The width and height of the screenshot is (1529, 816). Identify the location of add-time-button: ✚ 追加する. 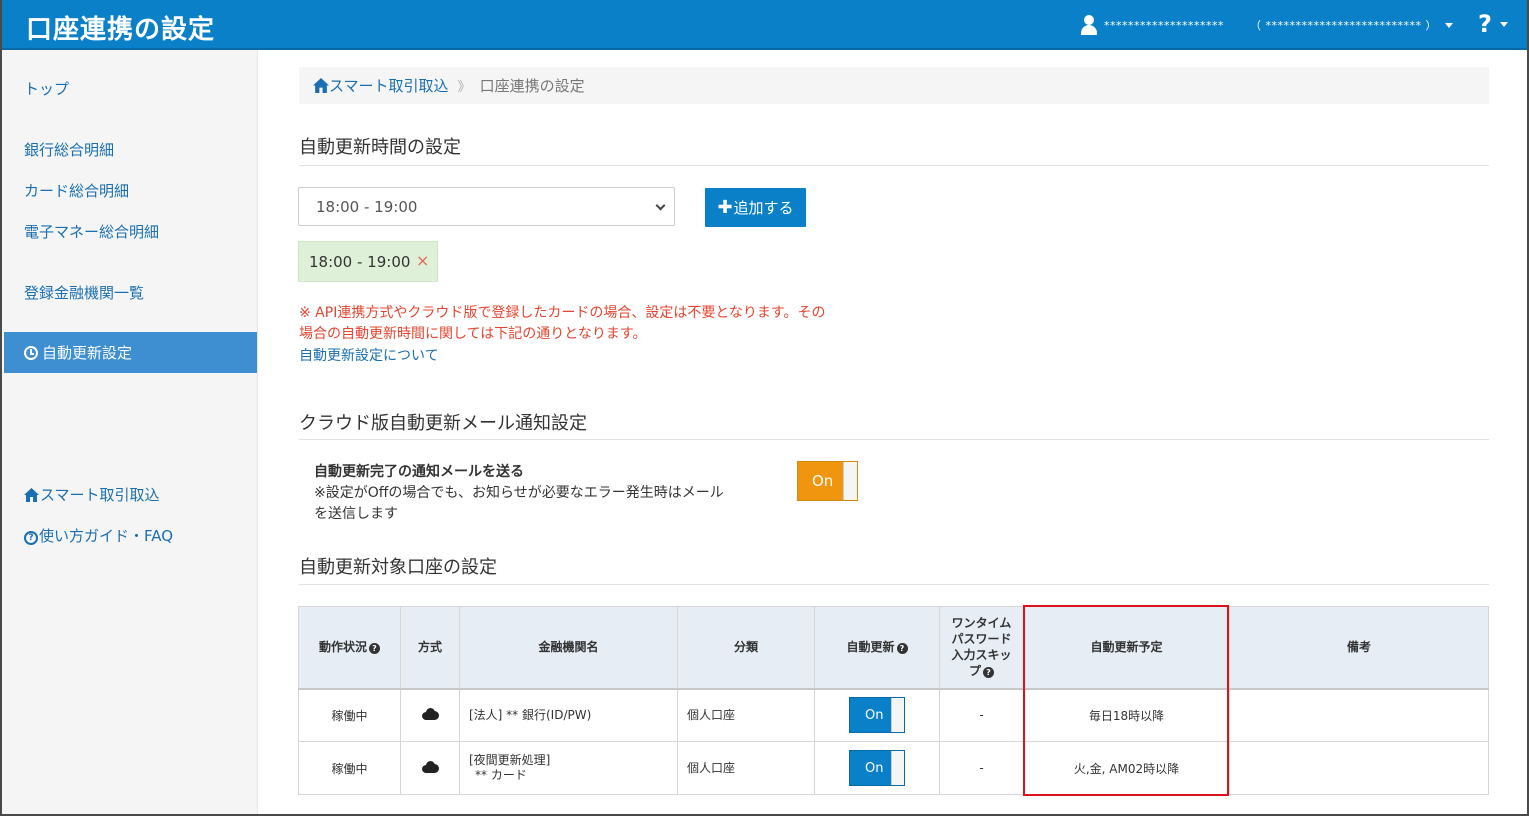
(755, 207).